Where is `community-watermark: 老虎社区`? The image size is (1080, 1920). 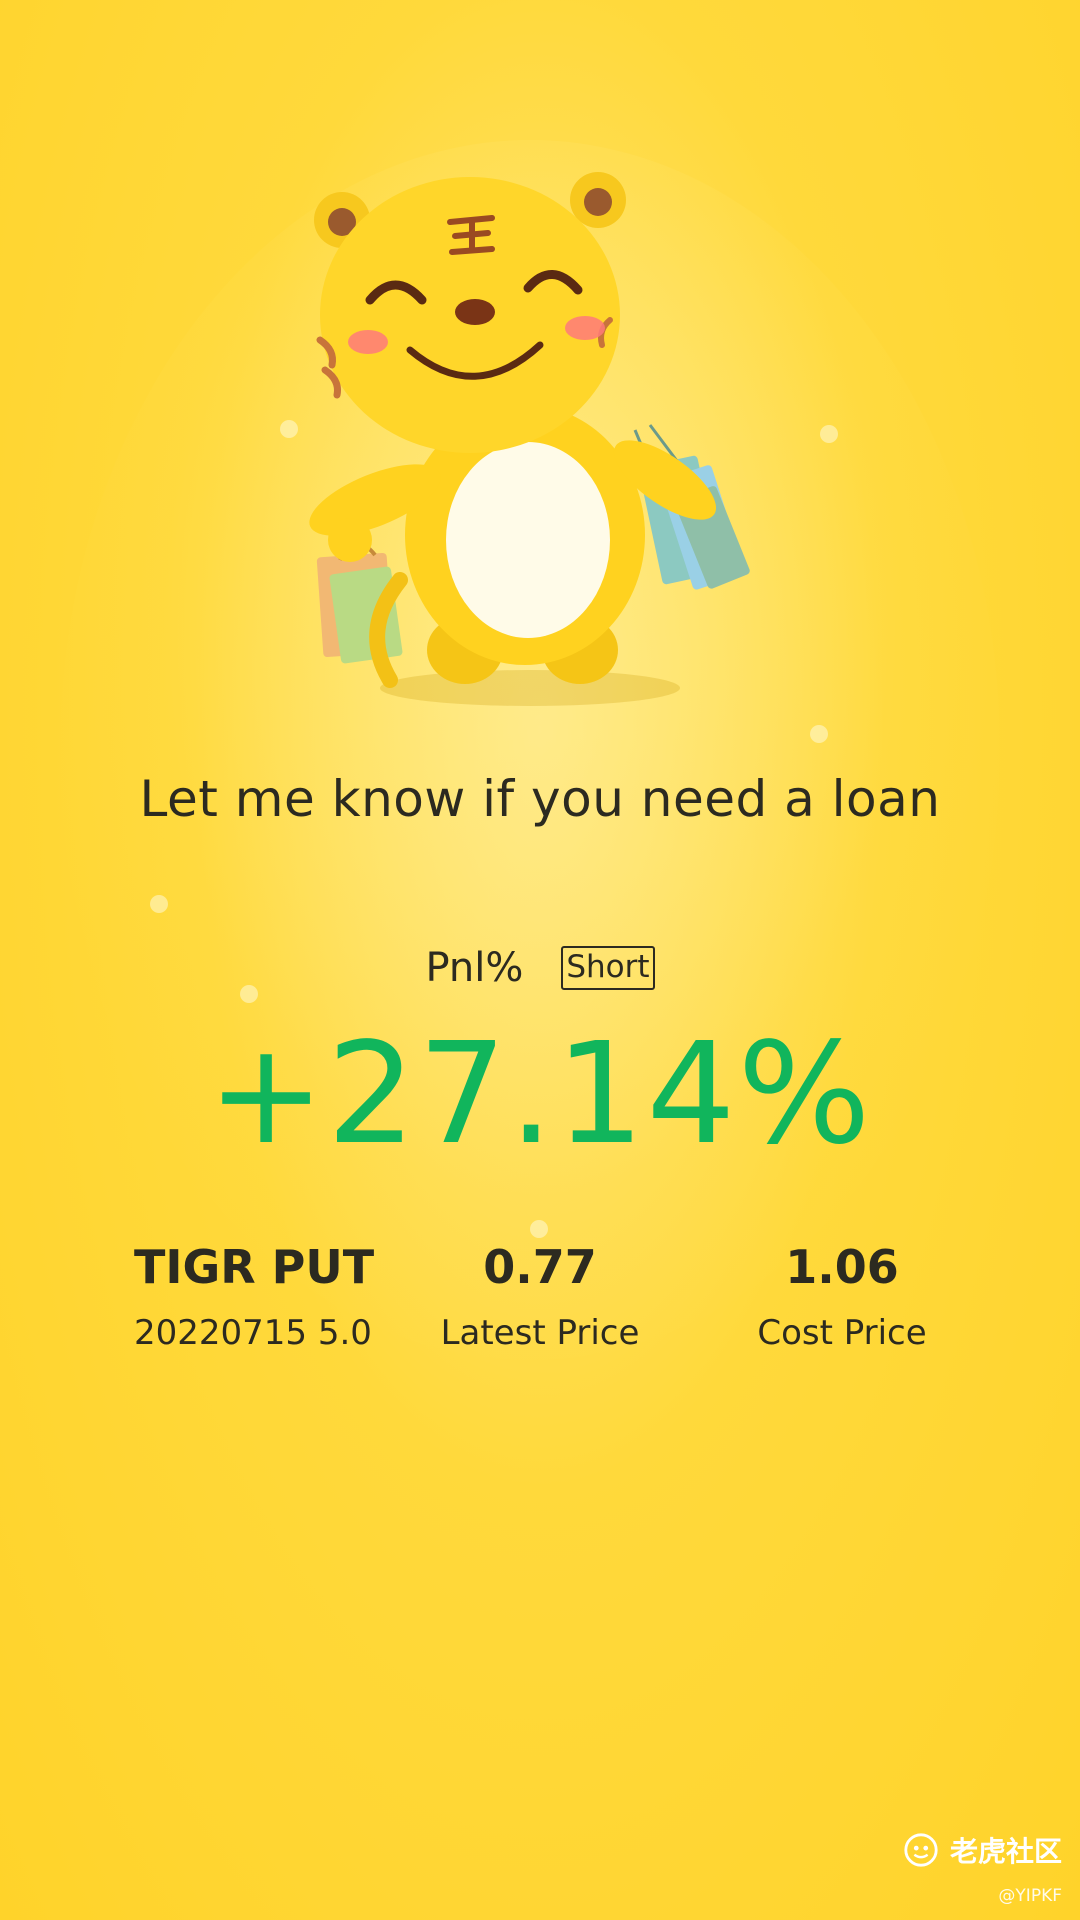 community-watermark: 老虎社区 is located at coordinates (982, 1850).